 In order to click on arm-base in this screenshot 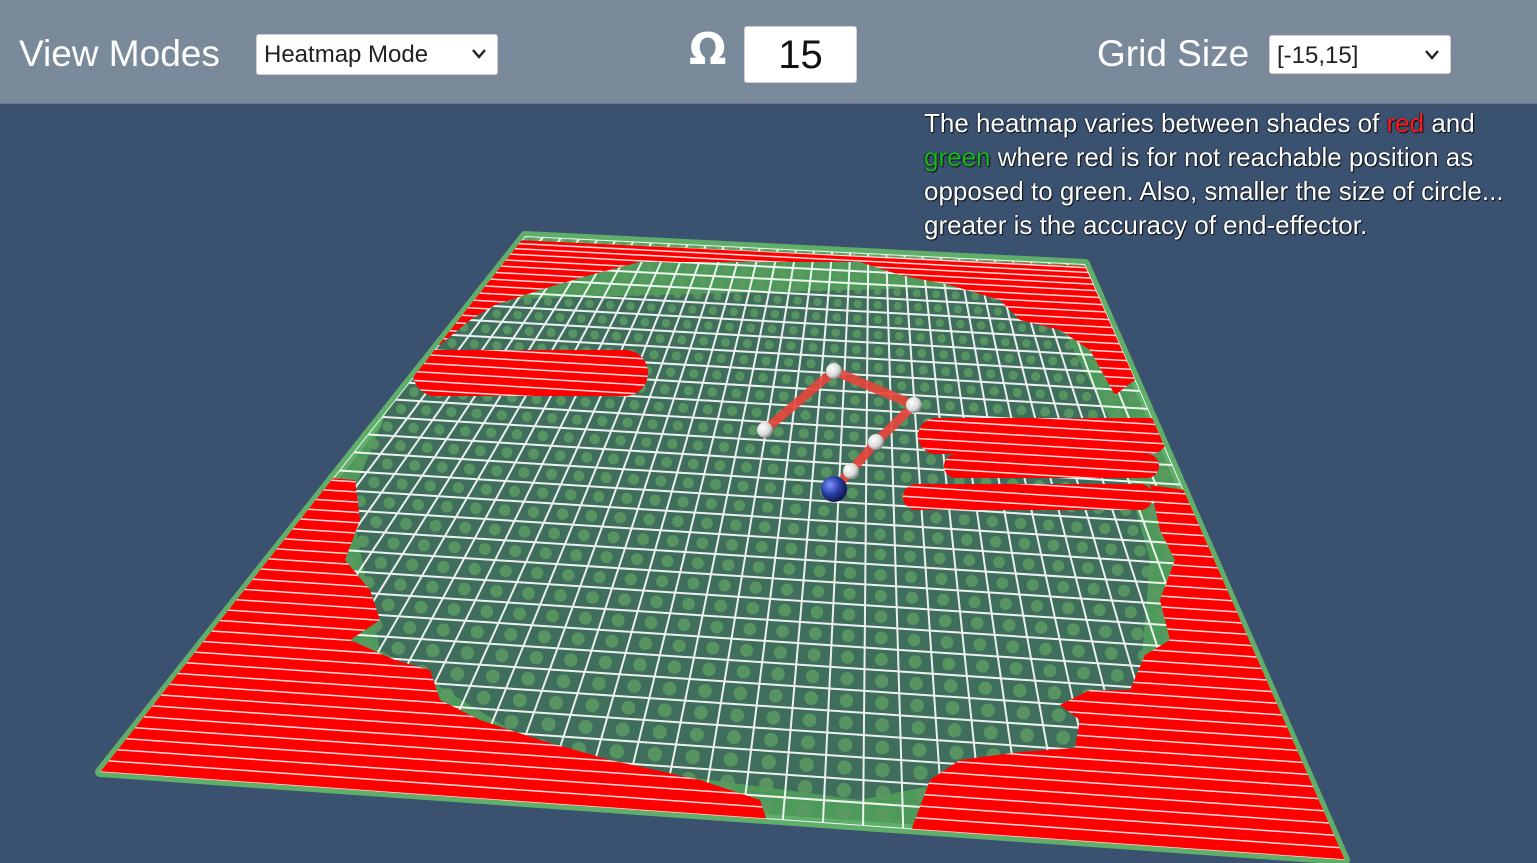, I will do `click(834, 489)`.